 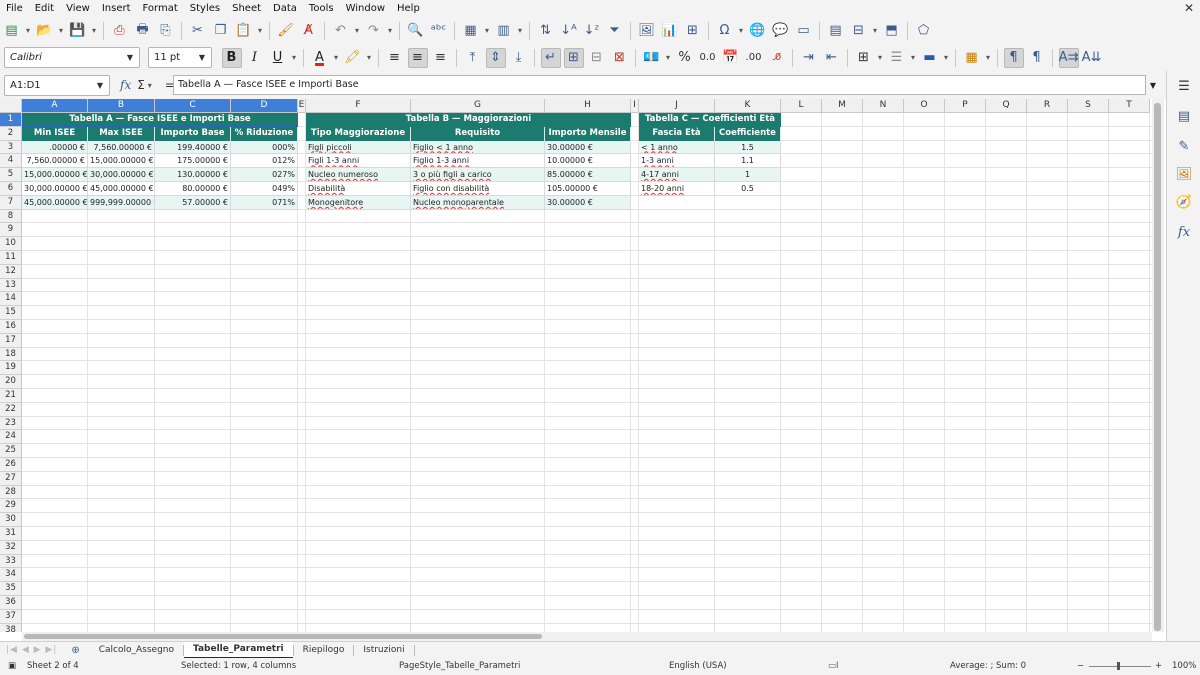 What do you see at coordinates (573, 57) in the screenshot?
I see `merge-center-icon: ⊞` at bounding box center [573, 57].